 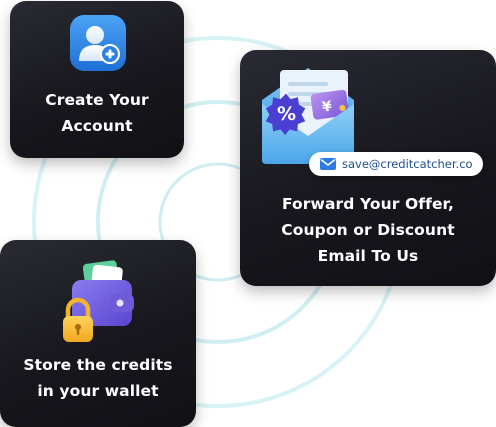 I want to click on email-address-badge: save@creditcatcher.co, so click(x=396, y=164).